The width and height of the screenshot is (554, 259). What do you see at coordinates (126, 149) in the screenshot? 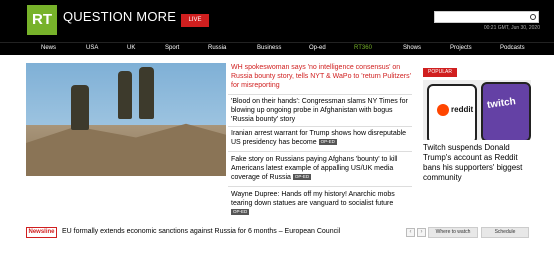
I see `rock-ridge` at bounding box center [126, 149].